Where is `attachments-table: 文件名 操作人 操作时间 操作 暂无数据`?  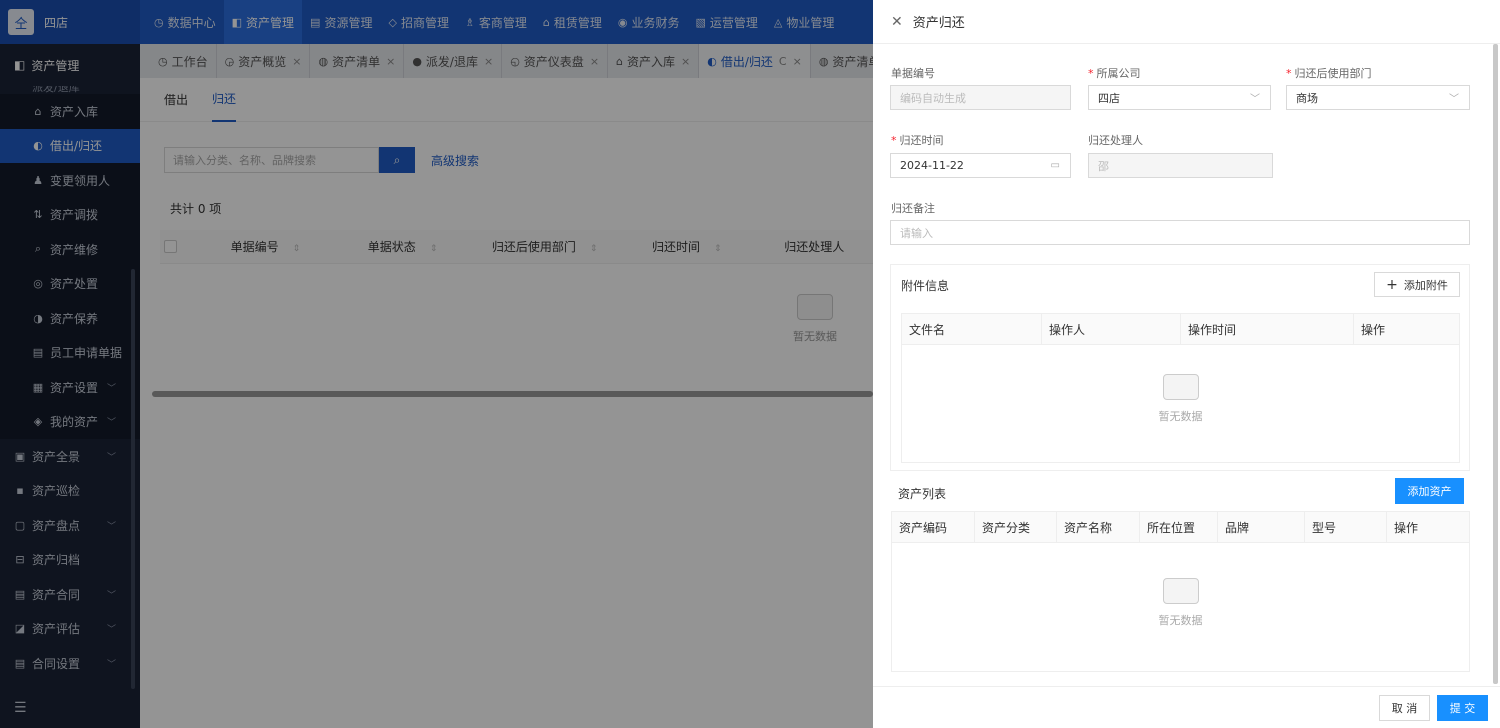
attachments-table: 文件名 操作人 操作时间 操作 暂无数据 is located at coordinates (1180, 388).